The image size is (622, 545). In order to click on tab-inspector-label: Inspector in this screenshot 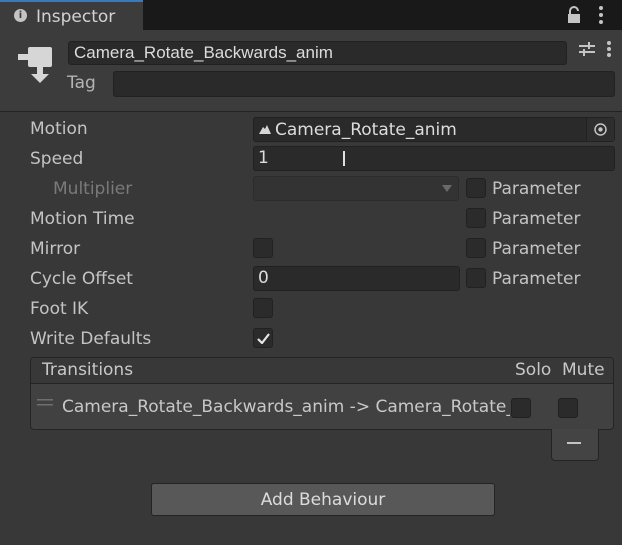, I will do `click(76, 17)`.